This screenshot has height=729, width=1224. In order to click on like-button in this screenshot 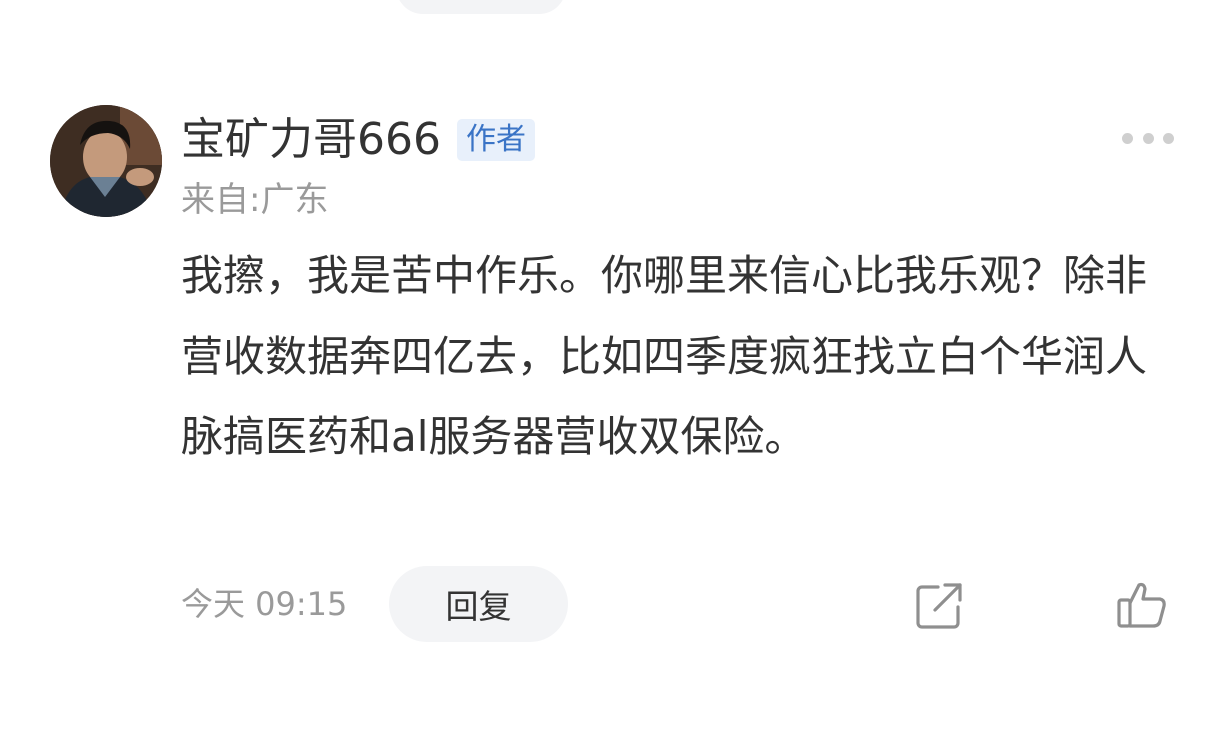, I will do `click(1142, 605)`.